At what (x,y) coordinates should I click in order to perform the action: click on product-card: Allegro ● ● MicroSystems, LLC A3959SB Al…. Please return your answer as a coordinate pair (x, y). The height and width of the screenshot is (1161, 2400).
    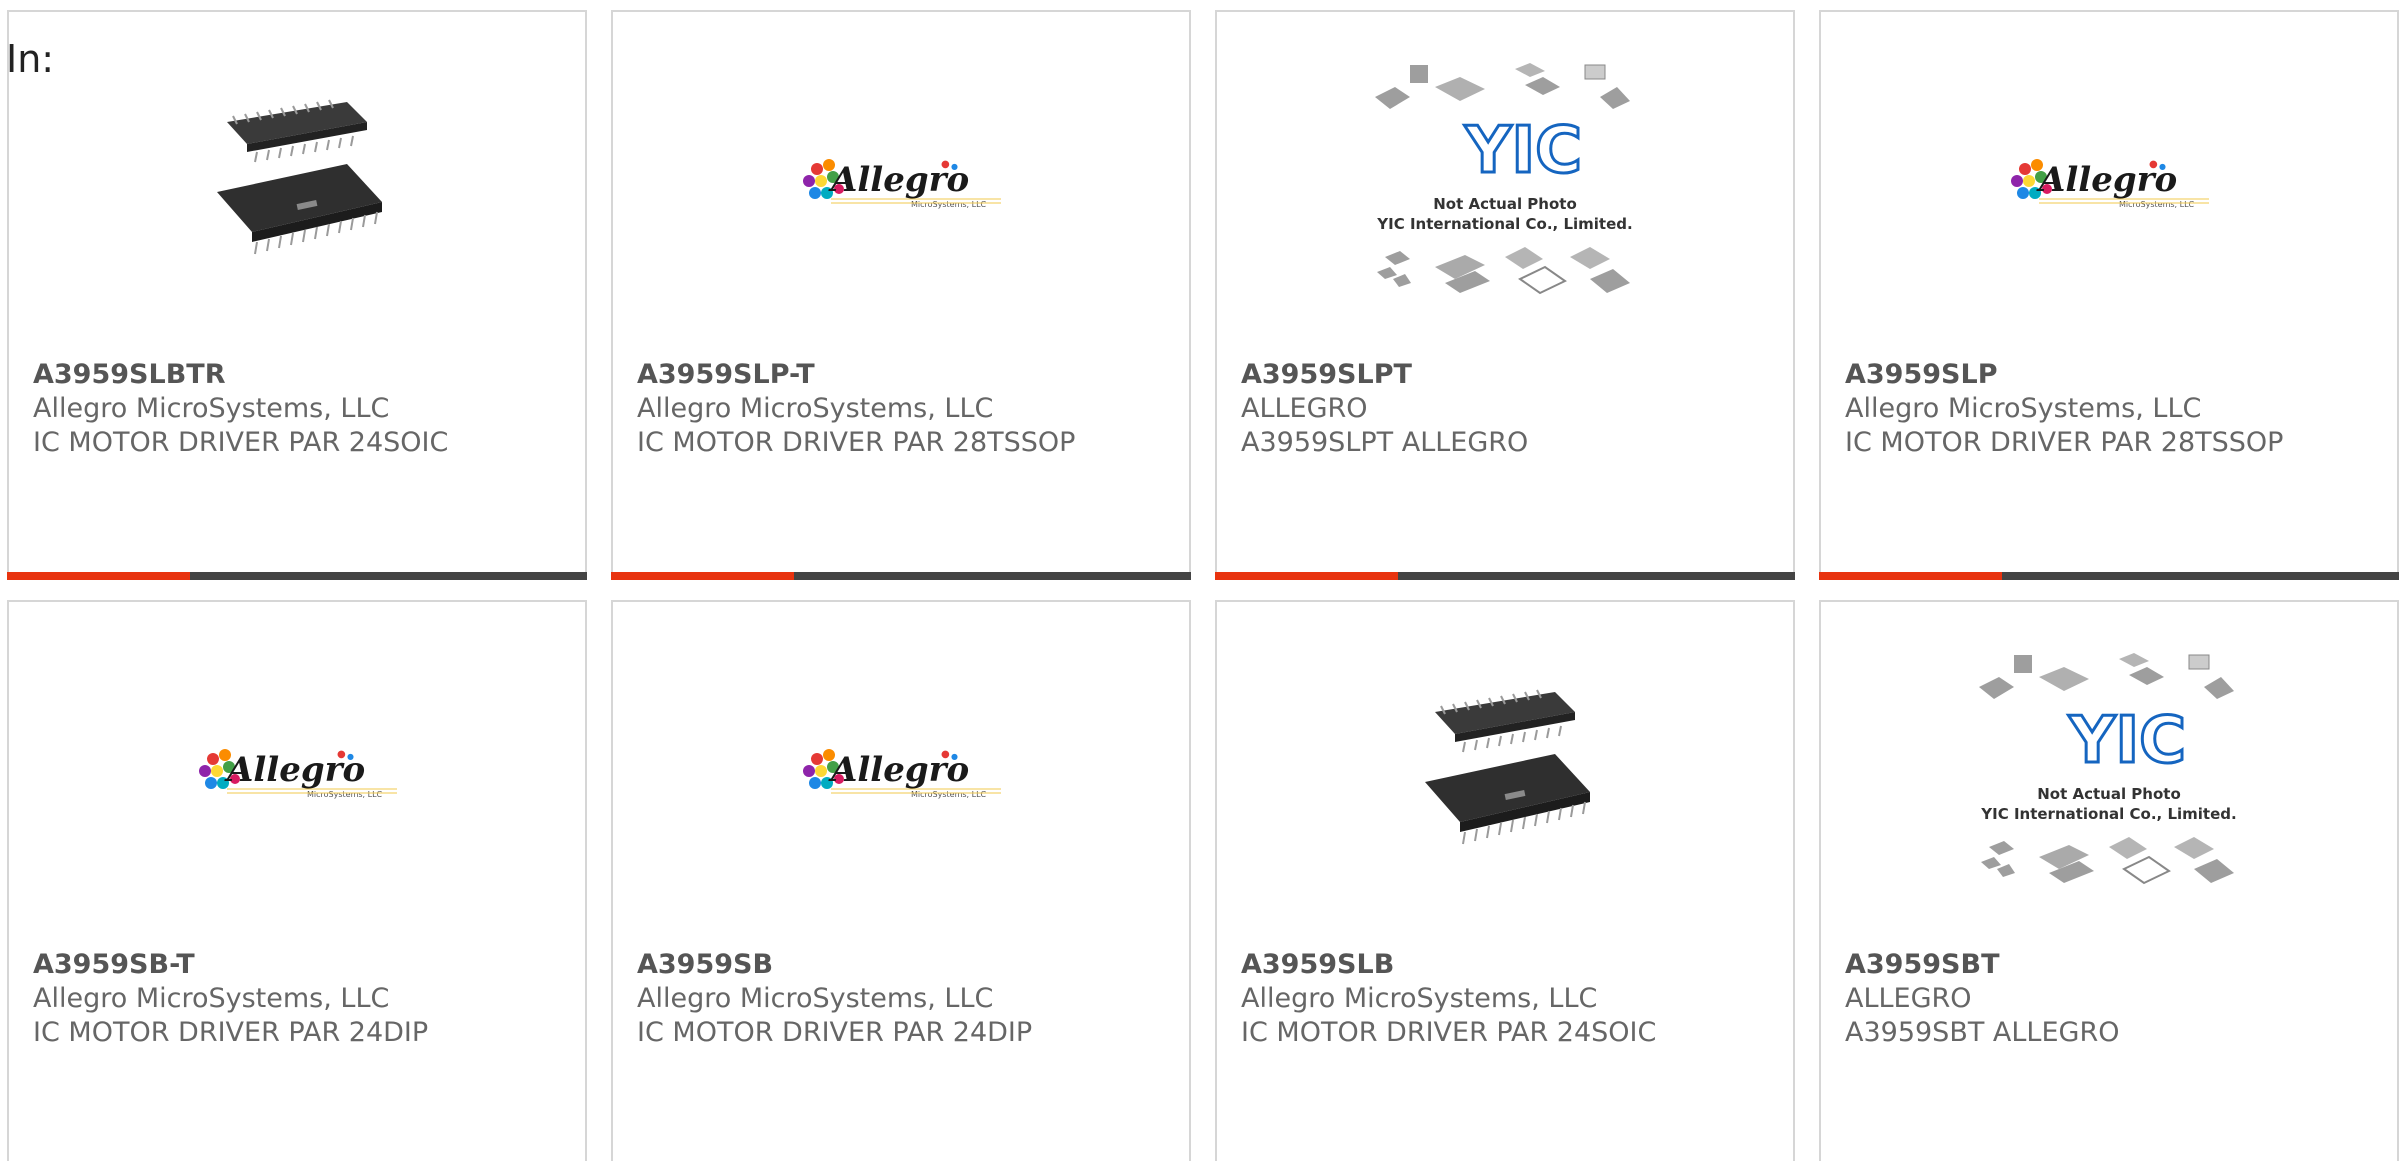
    Looking at the image, I should click on (901, 880).